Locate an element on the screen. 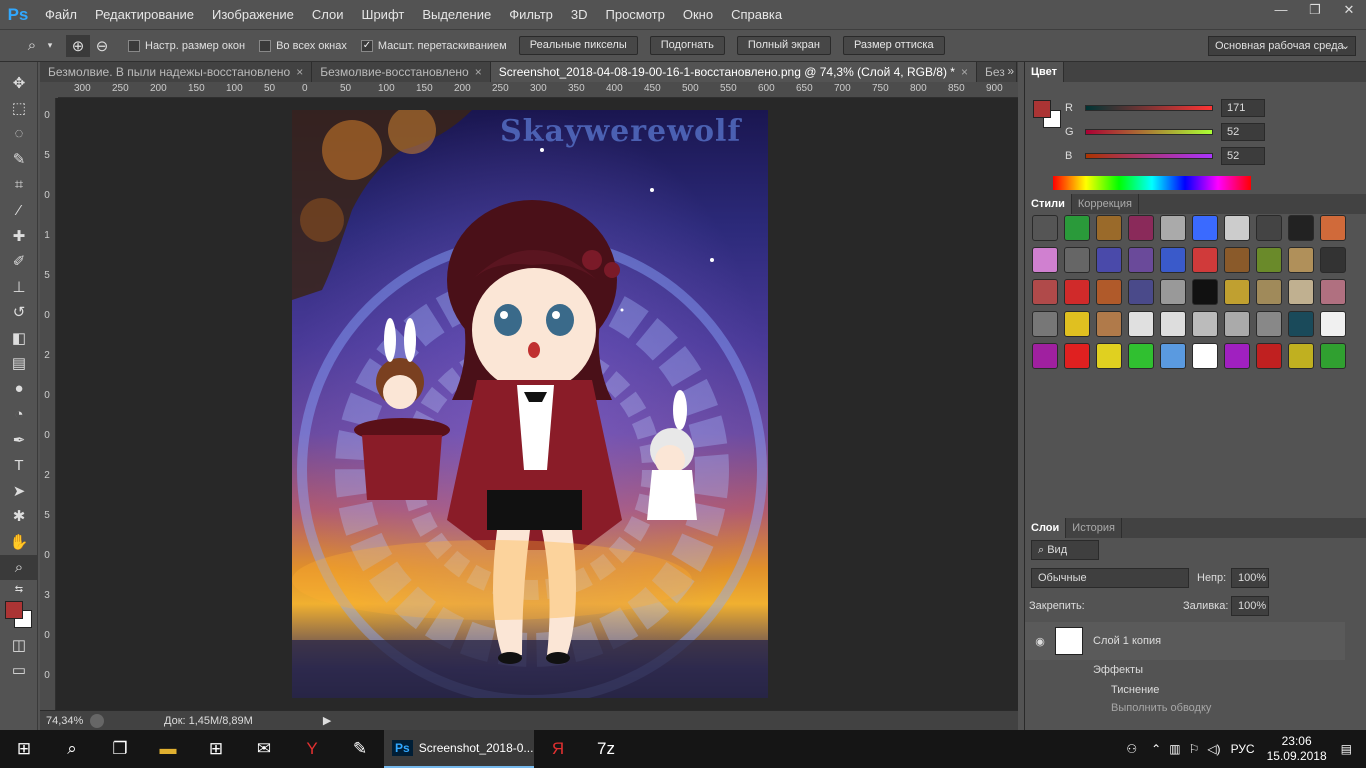 The height and width of the screenshot is (768, 1366). path-select-tool-icon: ➤ is located at coordinates (19, 491).